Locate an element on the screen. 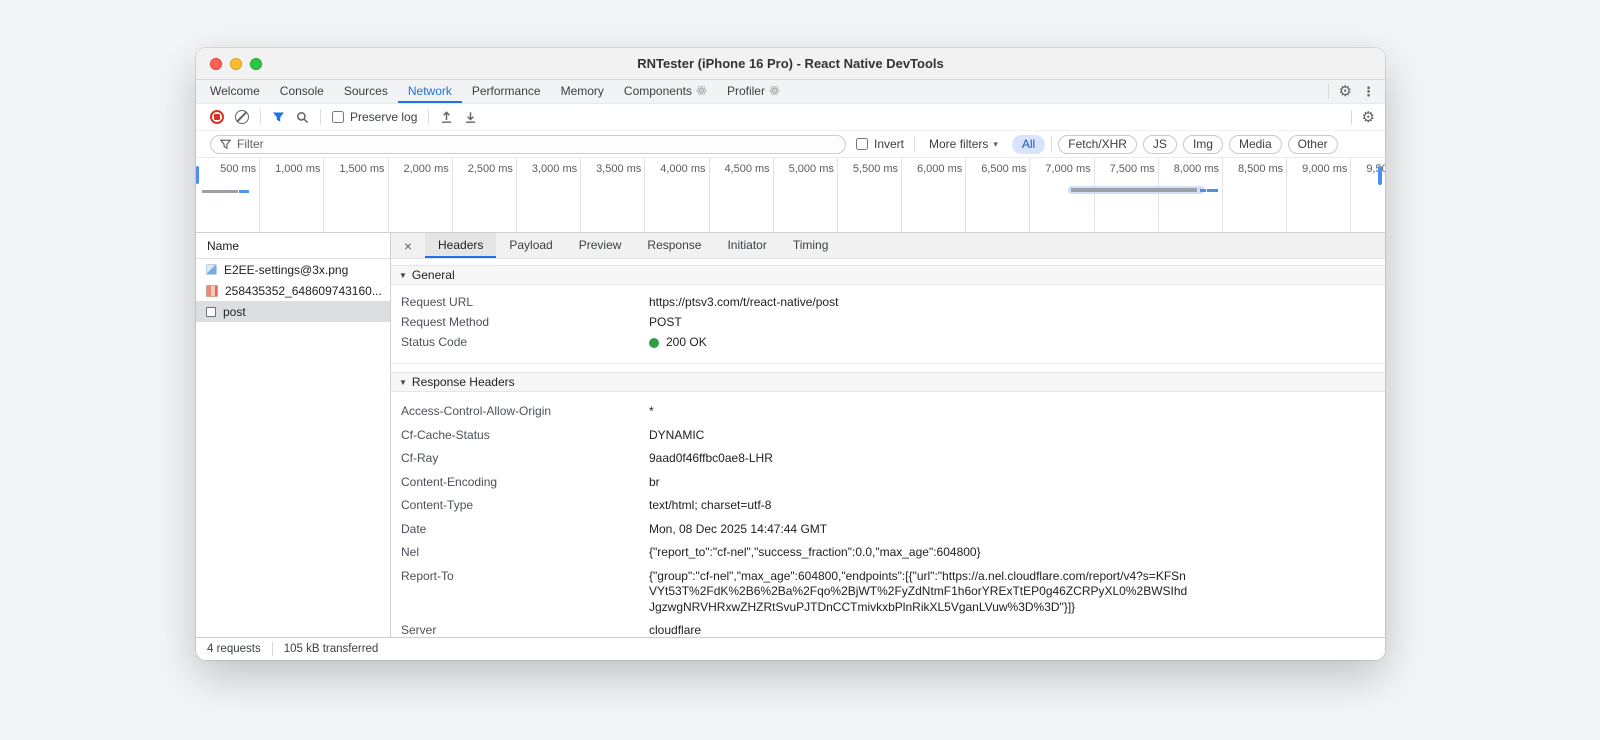 The image size is (1600, 740). record-network-log-button is located at coordinates (217, 117).